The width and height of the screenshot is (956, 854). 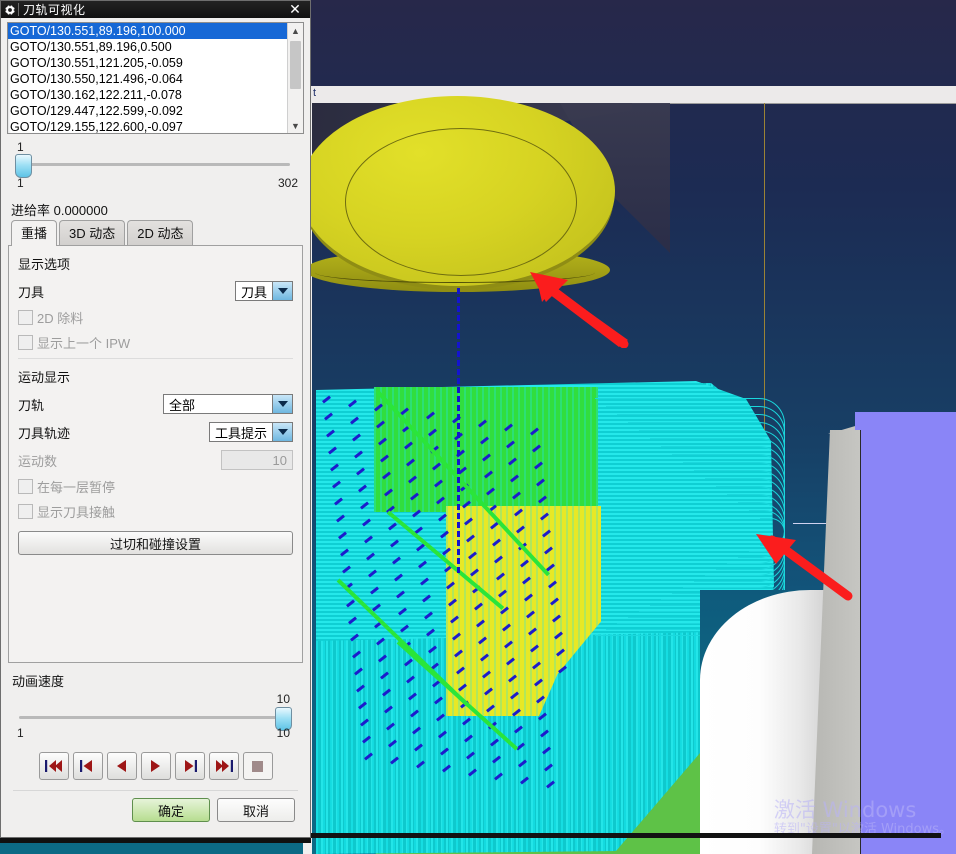 I want to click on animation-slider-track, so click(x=154, y=717).